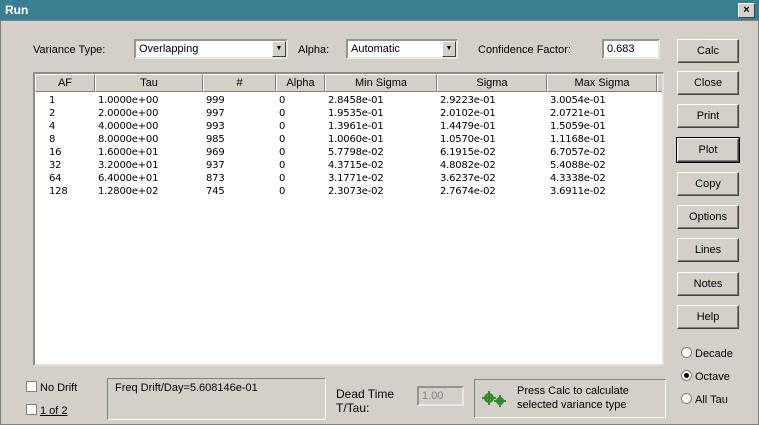 This screenshot has height=425, width=759. Describe the element at coordinates (211, 49) in the screenshot. I see `variance-type-select: Overlapping ▼` at that location.